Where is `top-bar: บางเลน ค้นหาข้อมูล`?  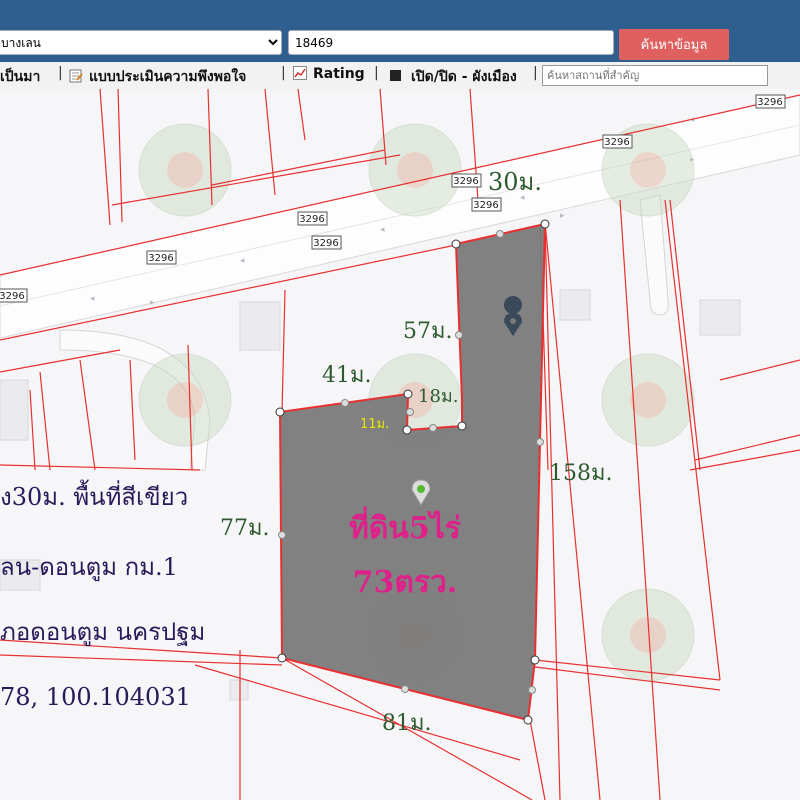
top-bar: บางเลน ค้นหาข้อมูล is located at coordinates (400, 31).